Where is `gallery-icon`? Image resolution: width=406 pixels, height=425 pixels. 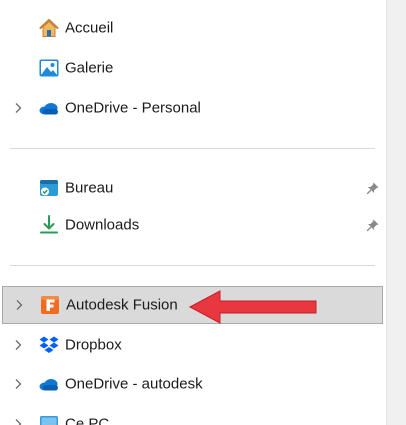
gallery-icon is located at coordinates (49, 68).